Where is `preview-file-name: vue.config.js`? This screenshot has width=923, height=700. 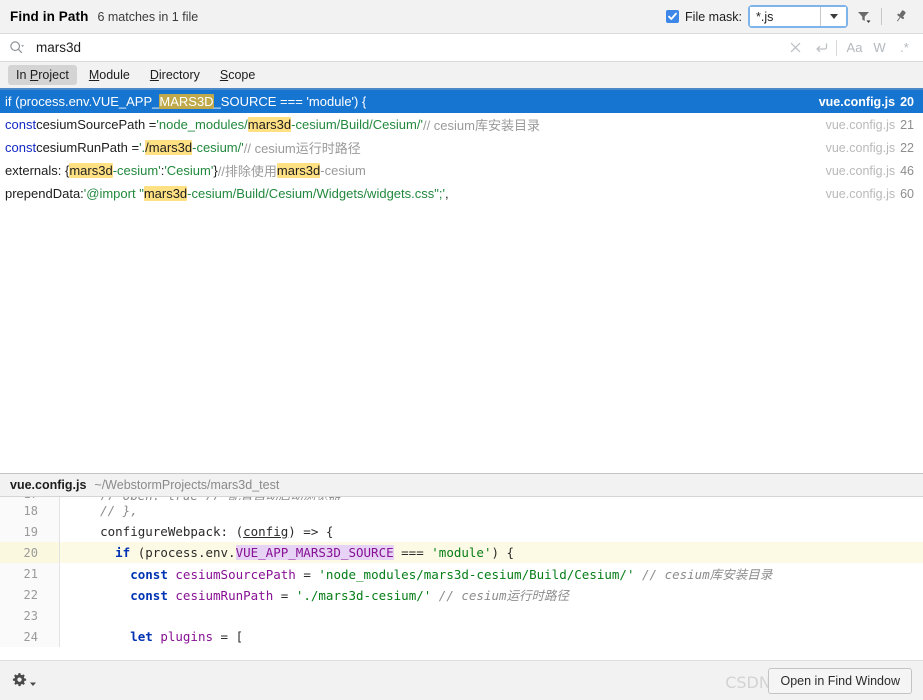 preview-file-name: vue.config.js is located at coordinates (48, 485).